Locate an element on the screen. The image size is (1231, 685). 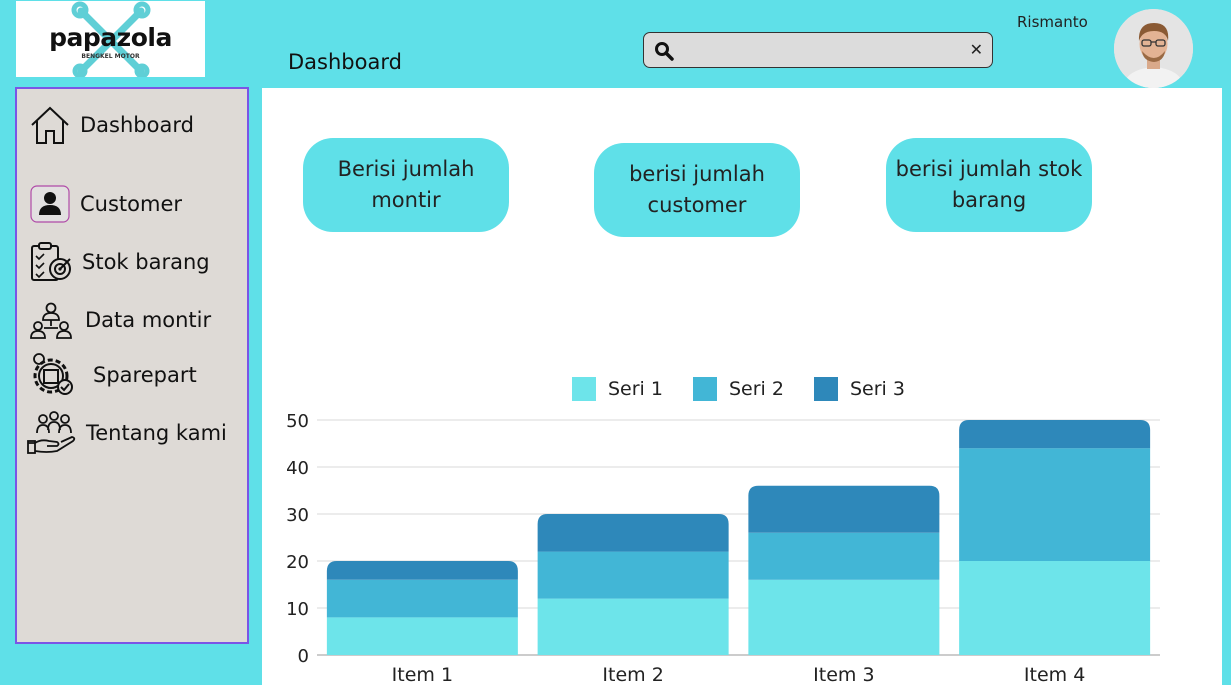
search-bar: ✕ is located at coordinates (818, 50).